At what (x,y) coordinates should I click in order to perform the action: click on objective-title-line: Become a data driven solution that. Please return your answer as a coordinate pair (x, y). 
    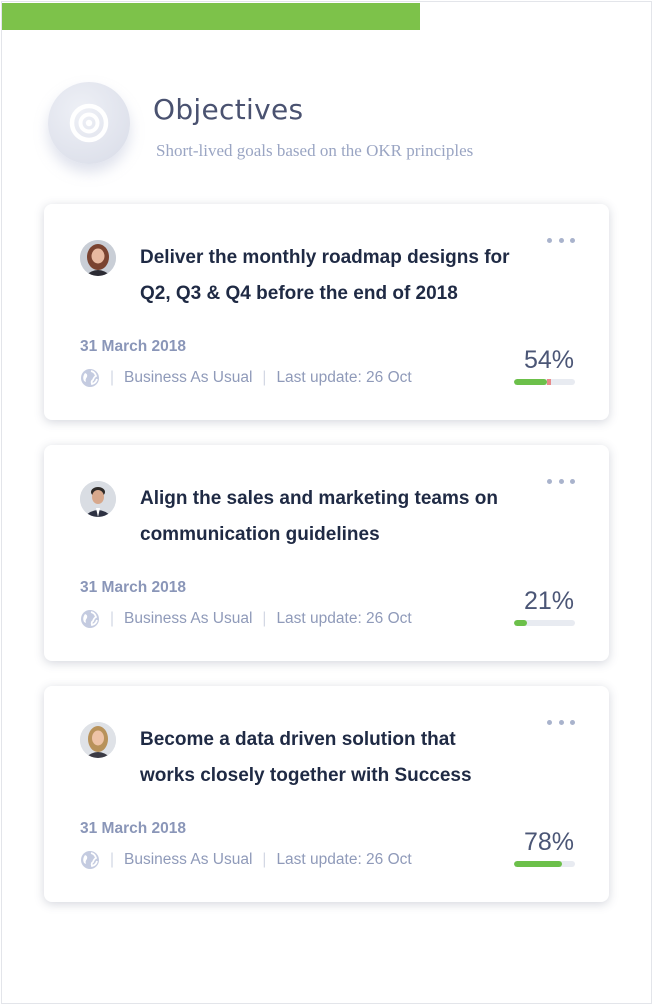
    Looking at the image, I should click on (298, 739).